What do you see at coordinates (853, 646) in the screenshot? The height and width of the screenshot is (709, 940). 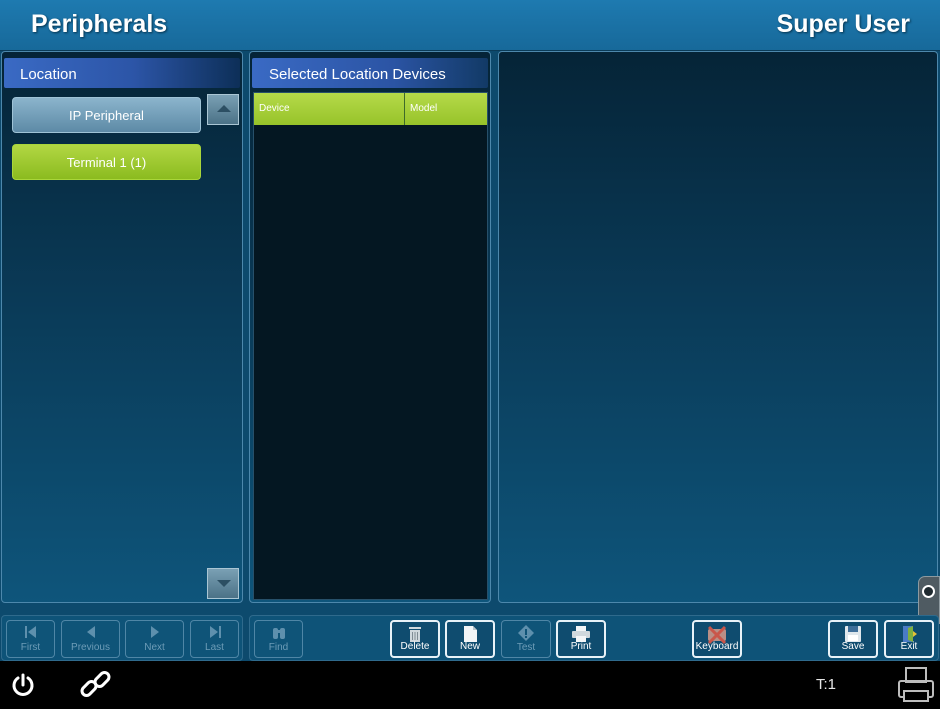 I see `save-label: Save` at bounding box center [853, 646].